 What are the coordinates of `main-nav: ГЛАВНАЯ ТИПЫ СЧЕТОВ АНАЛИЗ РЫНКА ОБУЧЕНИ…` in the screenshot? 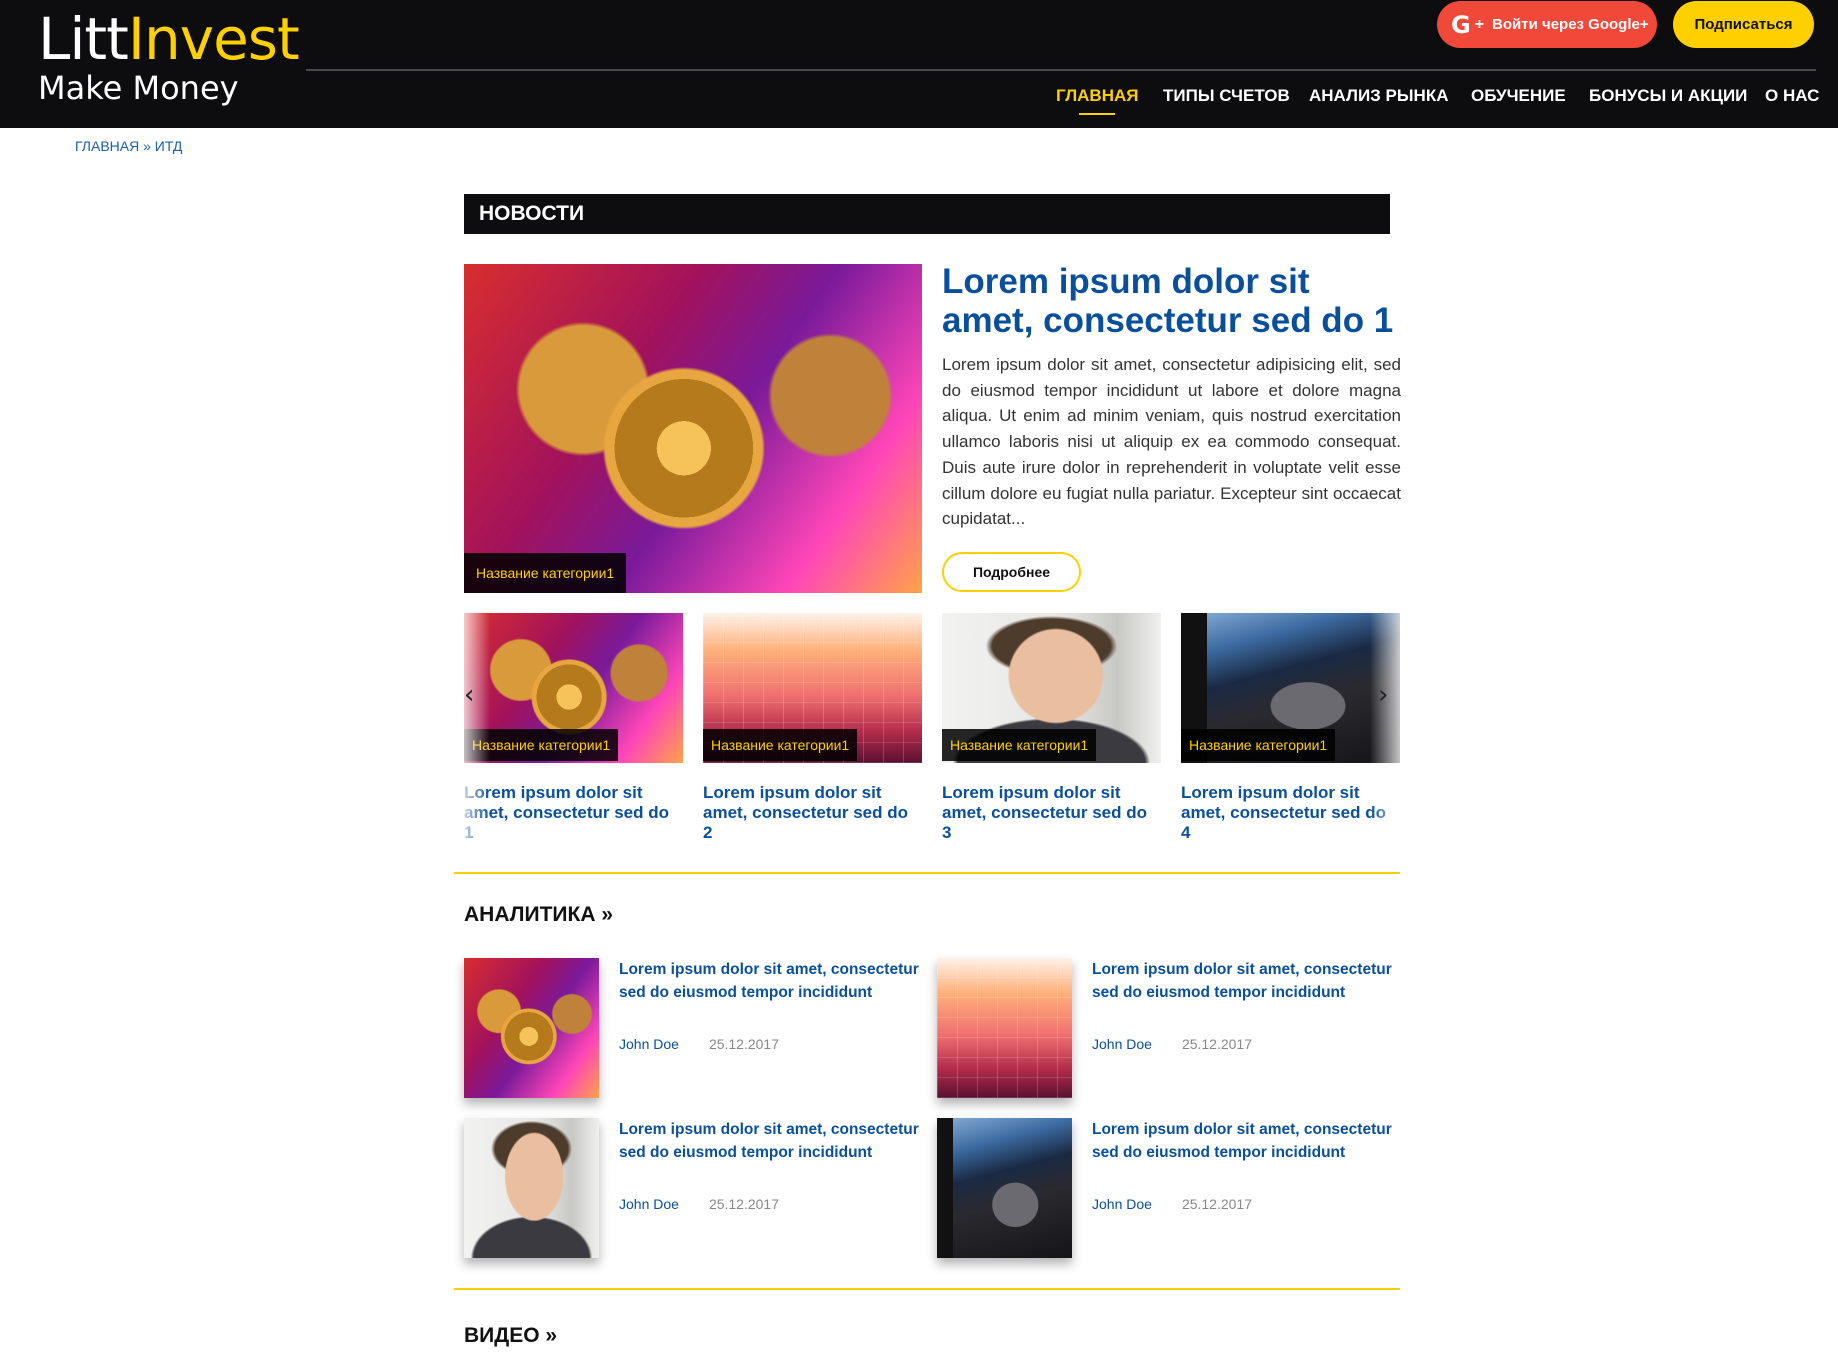 It's located at (919, 101).